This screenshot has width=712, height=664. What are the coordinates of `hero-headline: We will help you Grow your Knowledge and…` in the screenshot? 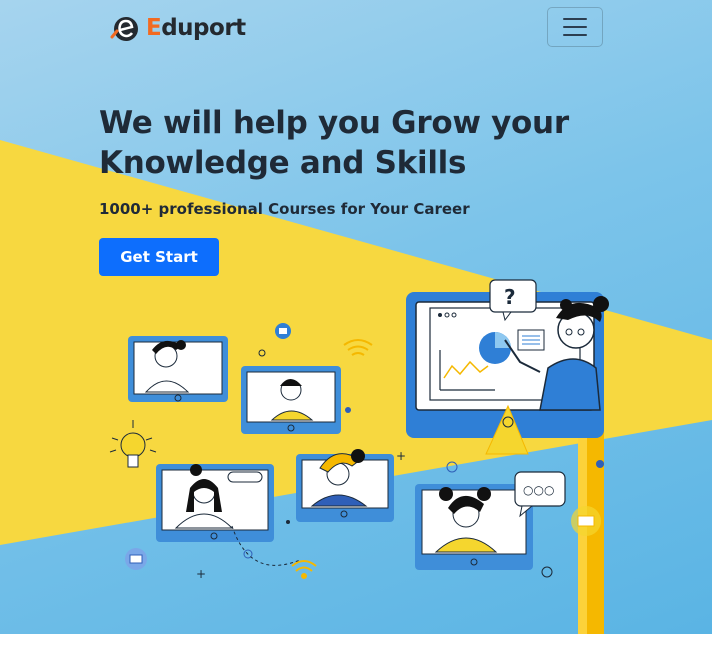 It's located at (339, 143).